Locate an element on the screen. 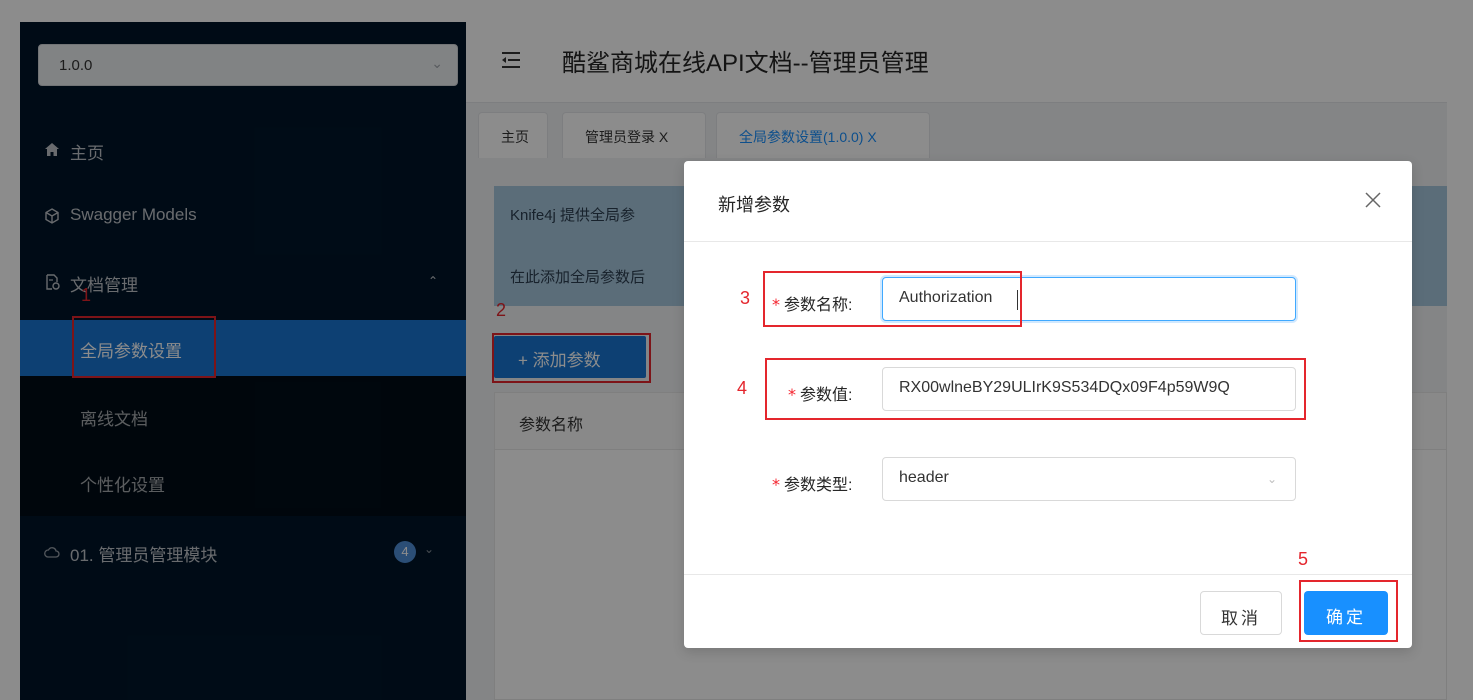 Image resolution: width=1473 pixels, height=700 pixels. dialog-header: 新增参数 is located at coordinates (1048, 201).